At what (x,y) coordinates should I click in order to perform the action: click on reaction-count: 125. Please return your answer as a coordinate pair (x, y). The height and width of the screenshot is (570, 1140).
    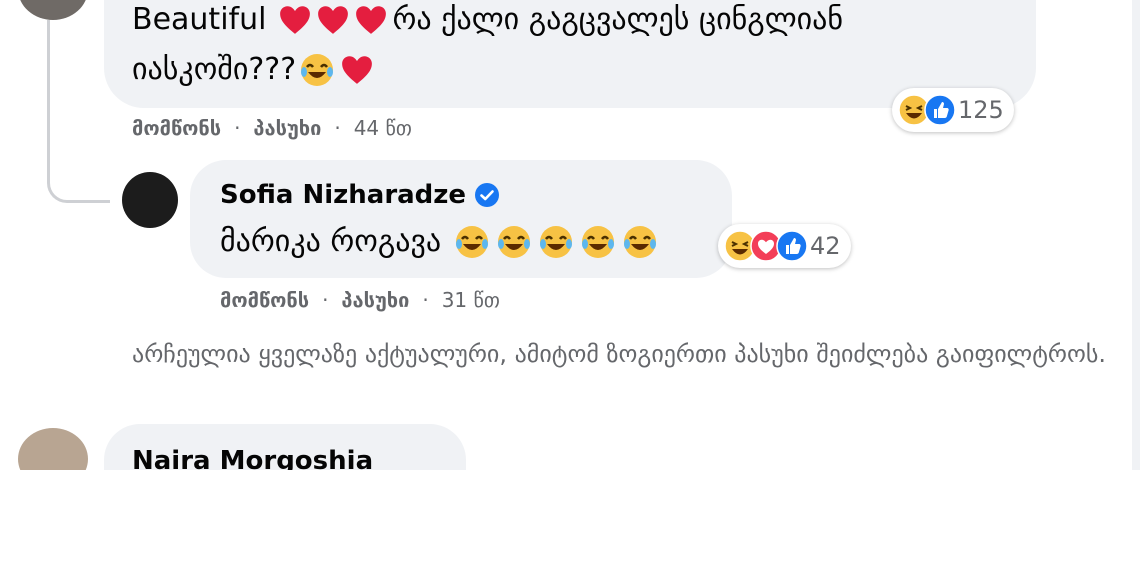
    Looking at the image, I should click on (981, 110).